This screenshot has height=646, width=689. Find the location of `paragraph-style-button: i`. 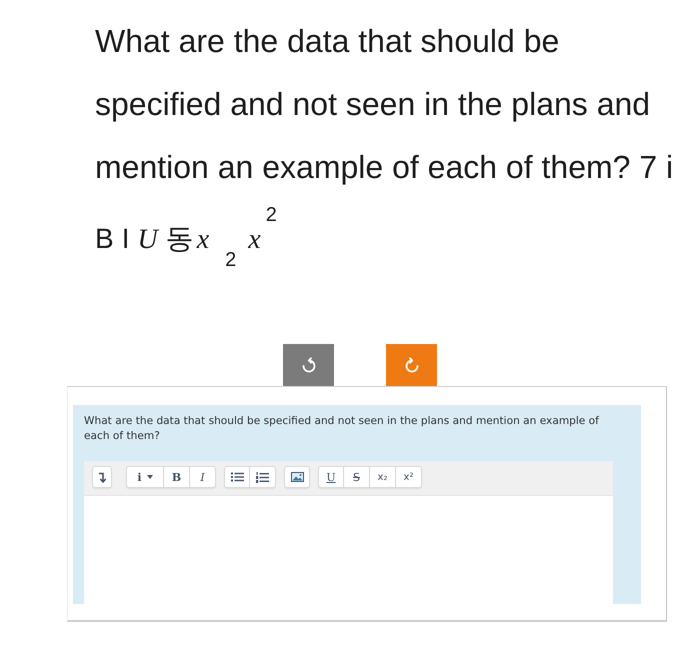

paragraph-style-button: i is located at coordinates (145, 477).